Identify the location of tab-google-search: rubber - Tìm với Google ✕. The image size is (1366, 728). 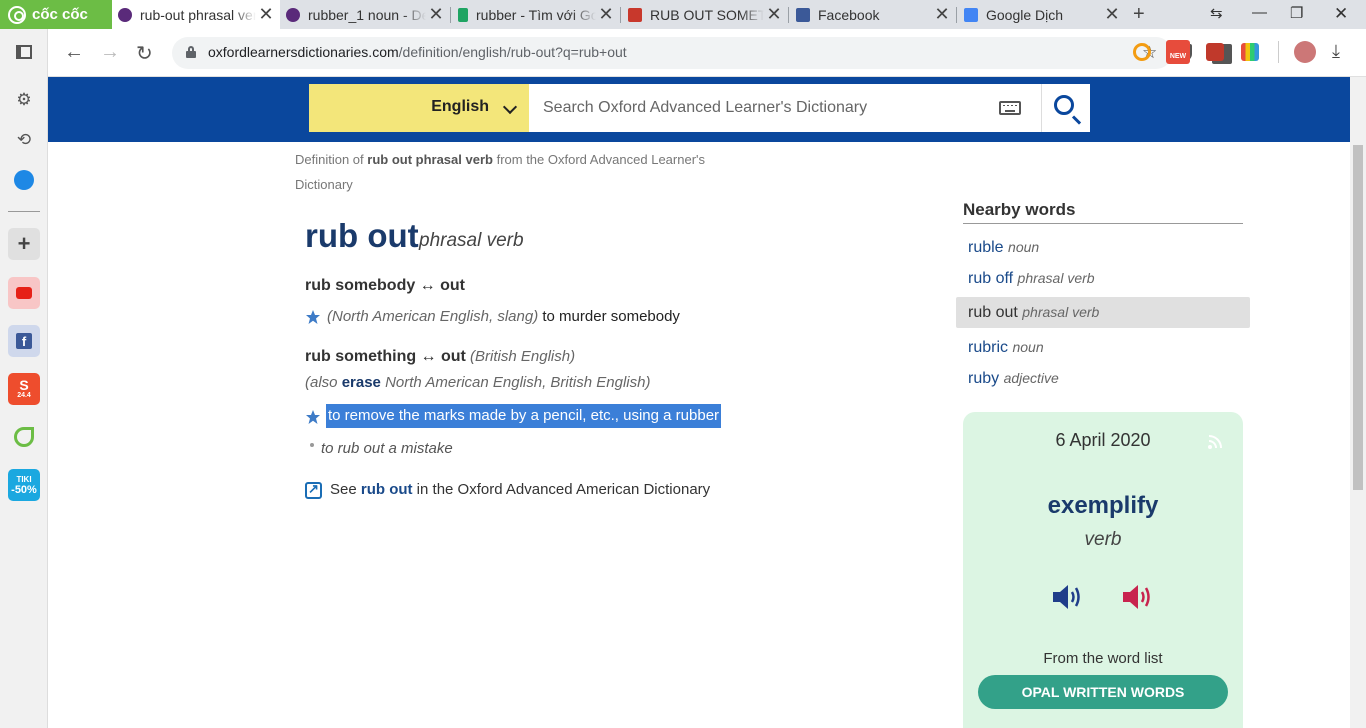
(536, 14).